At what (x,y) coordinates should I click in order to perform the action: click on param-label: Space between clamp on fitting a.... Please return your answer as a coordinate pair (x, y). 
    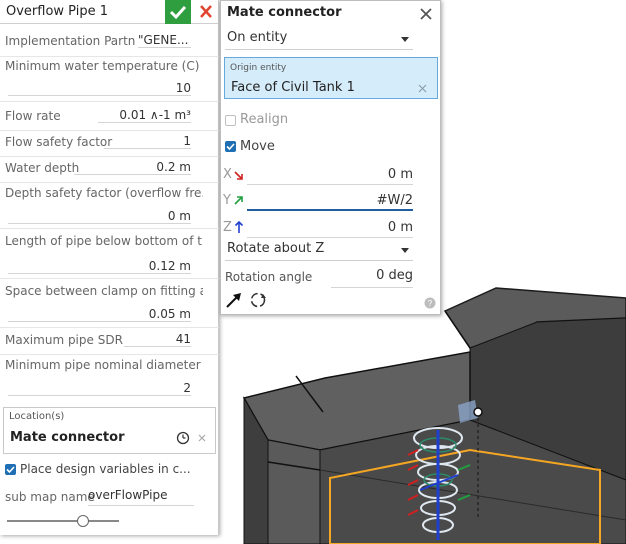
    Looking at the image, I should click on (104, 291).